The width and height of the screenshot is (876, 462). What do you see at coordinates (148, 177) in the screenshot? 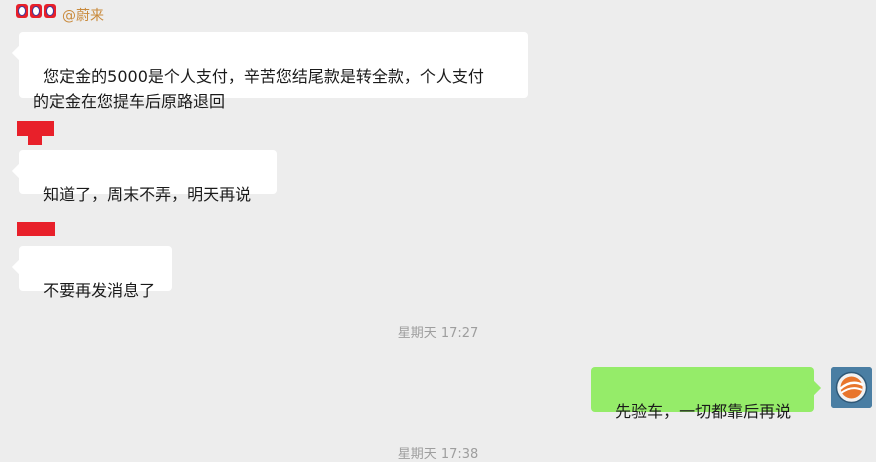
I see `message-bubble-2: 知道了，周末不弄，明天再说` at bounding box center [148, 177].